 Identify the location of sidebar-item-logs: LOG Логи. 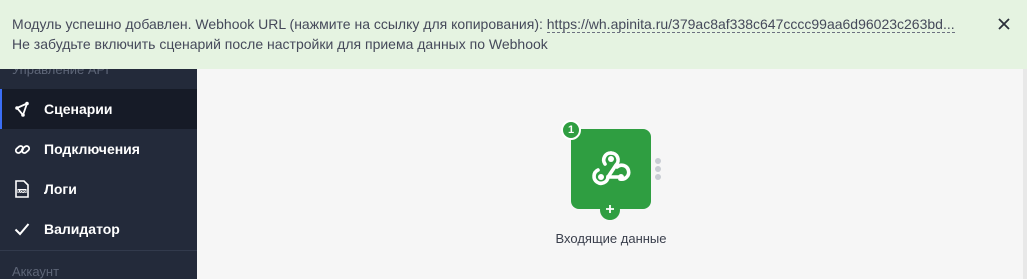
(98, 189).